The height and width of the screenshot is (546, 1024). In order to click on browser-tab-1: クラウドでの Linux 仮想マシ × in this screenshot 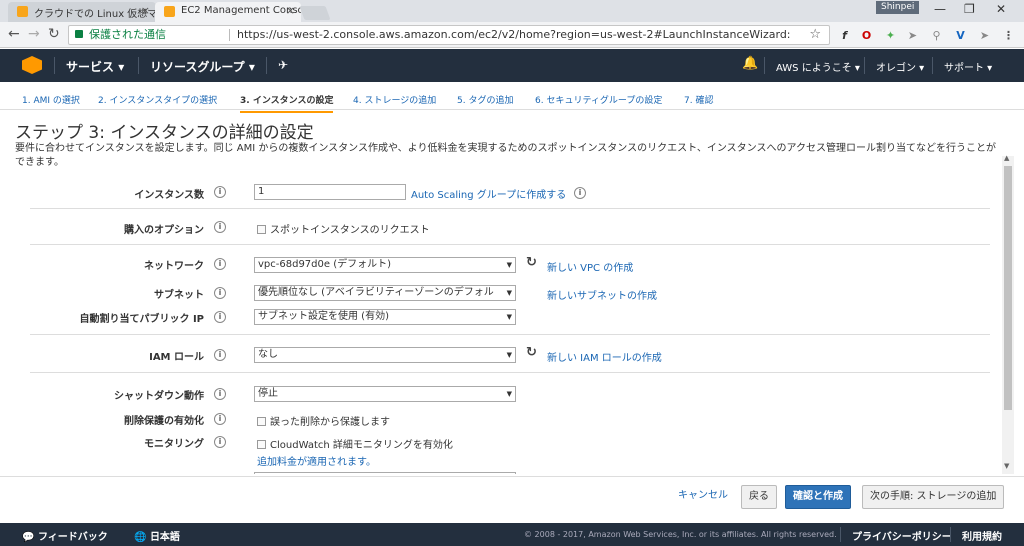, I will do `click(82, 12)`.